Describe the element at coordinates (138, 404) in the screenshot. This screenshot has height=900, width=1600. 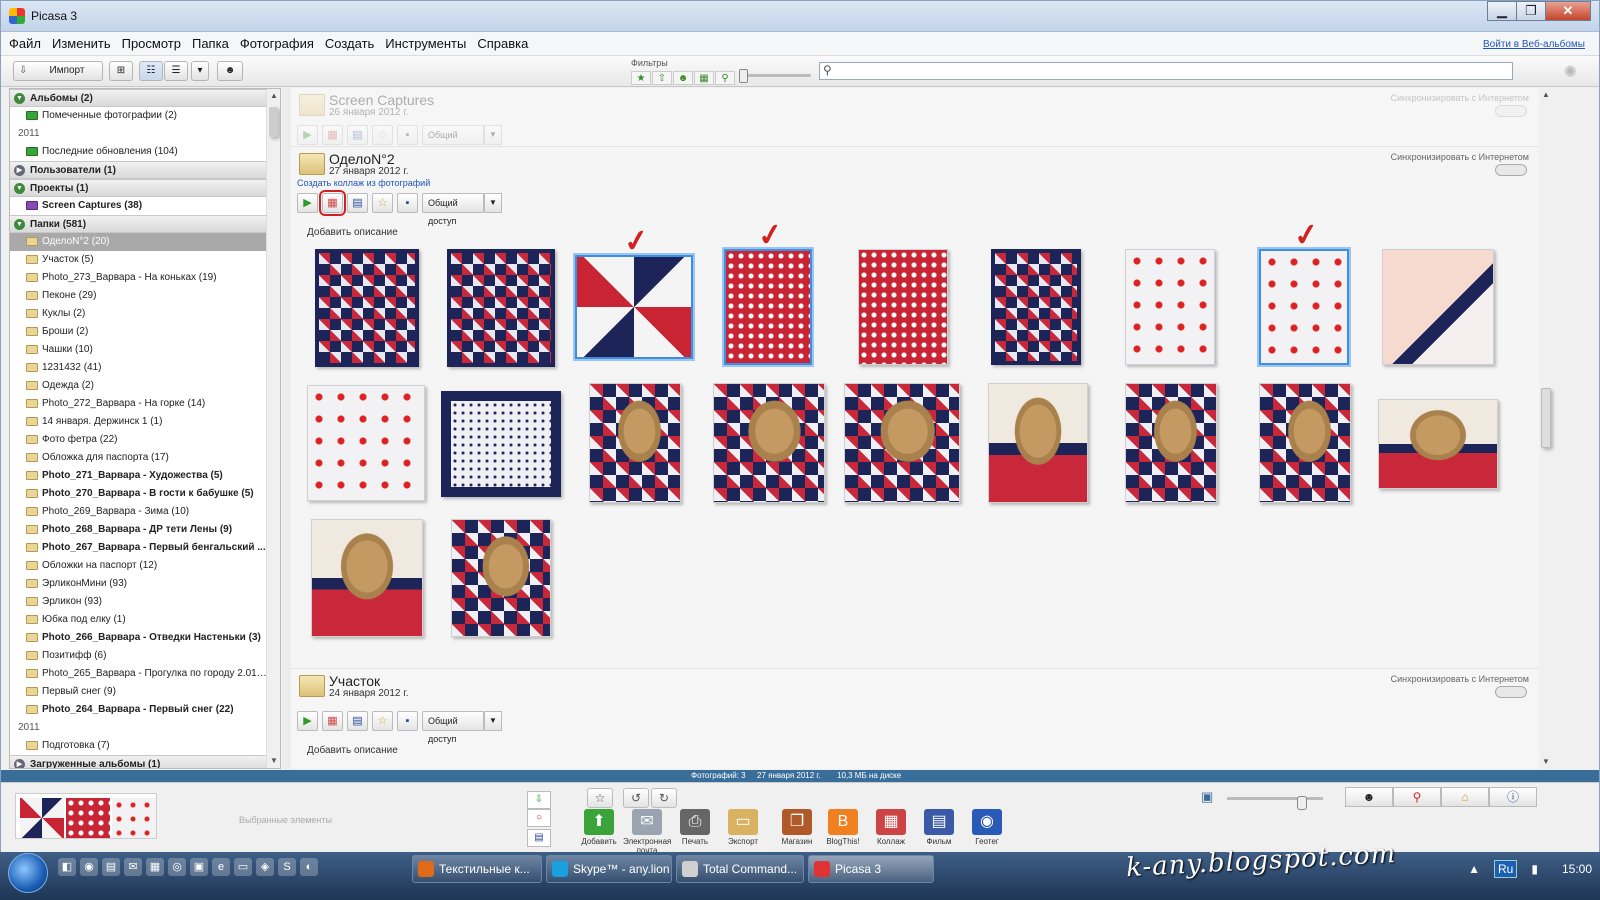
I see `sidebar-item: Photo_272_Варвара - На горке (14)` at that location.